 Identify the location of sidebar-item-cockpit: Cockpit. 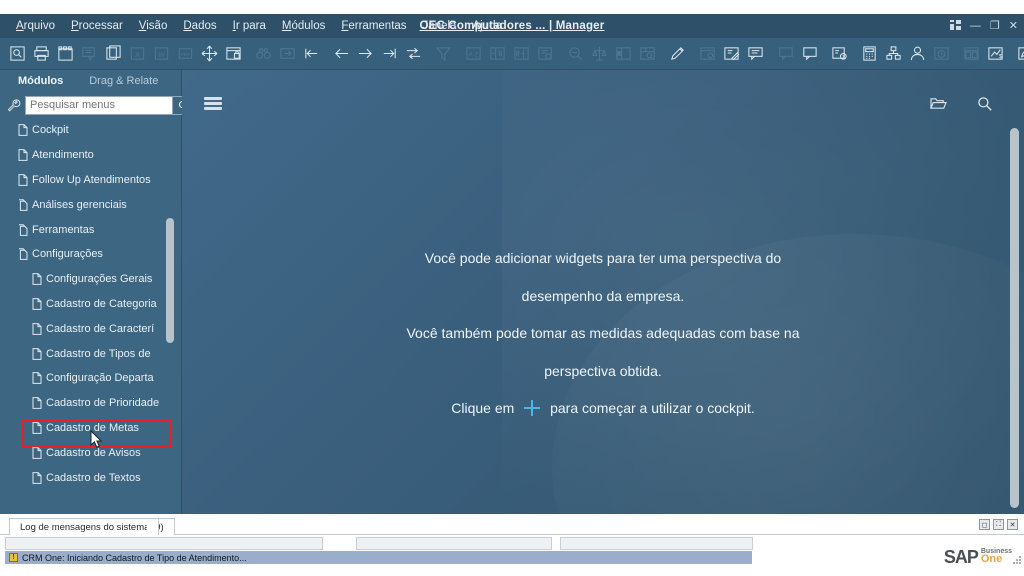
(91, 130).